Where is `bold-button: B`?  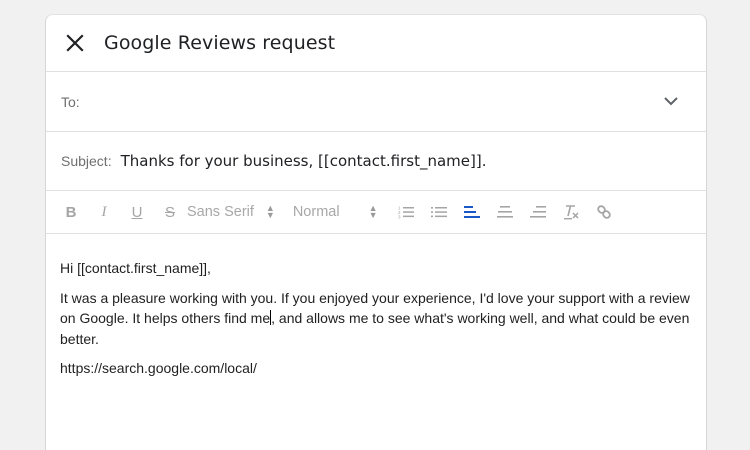
bold-button: B is located at coordinates (71, 212).